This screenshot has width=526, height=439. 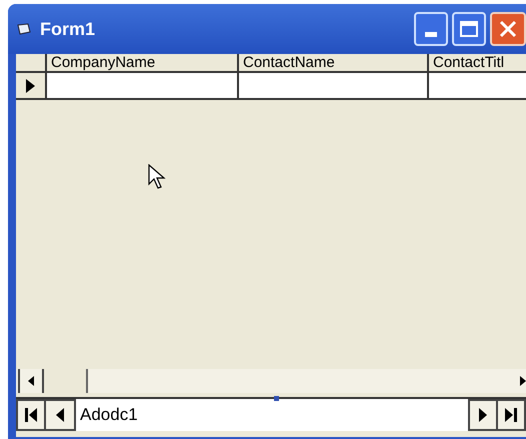 What do you see at coordinates (109, 415) in the screenshot?
I see `adodc-caption: Adodc1` at bounding box center [109, 415].